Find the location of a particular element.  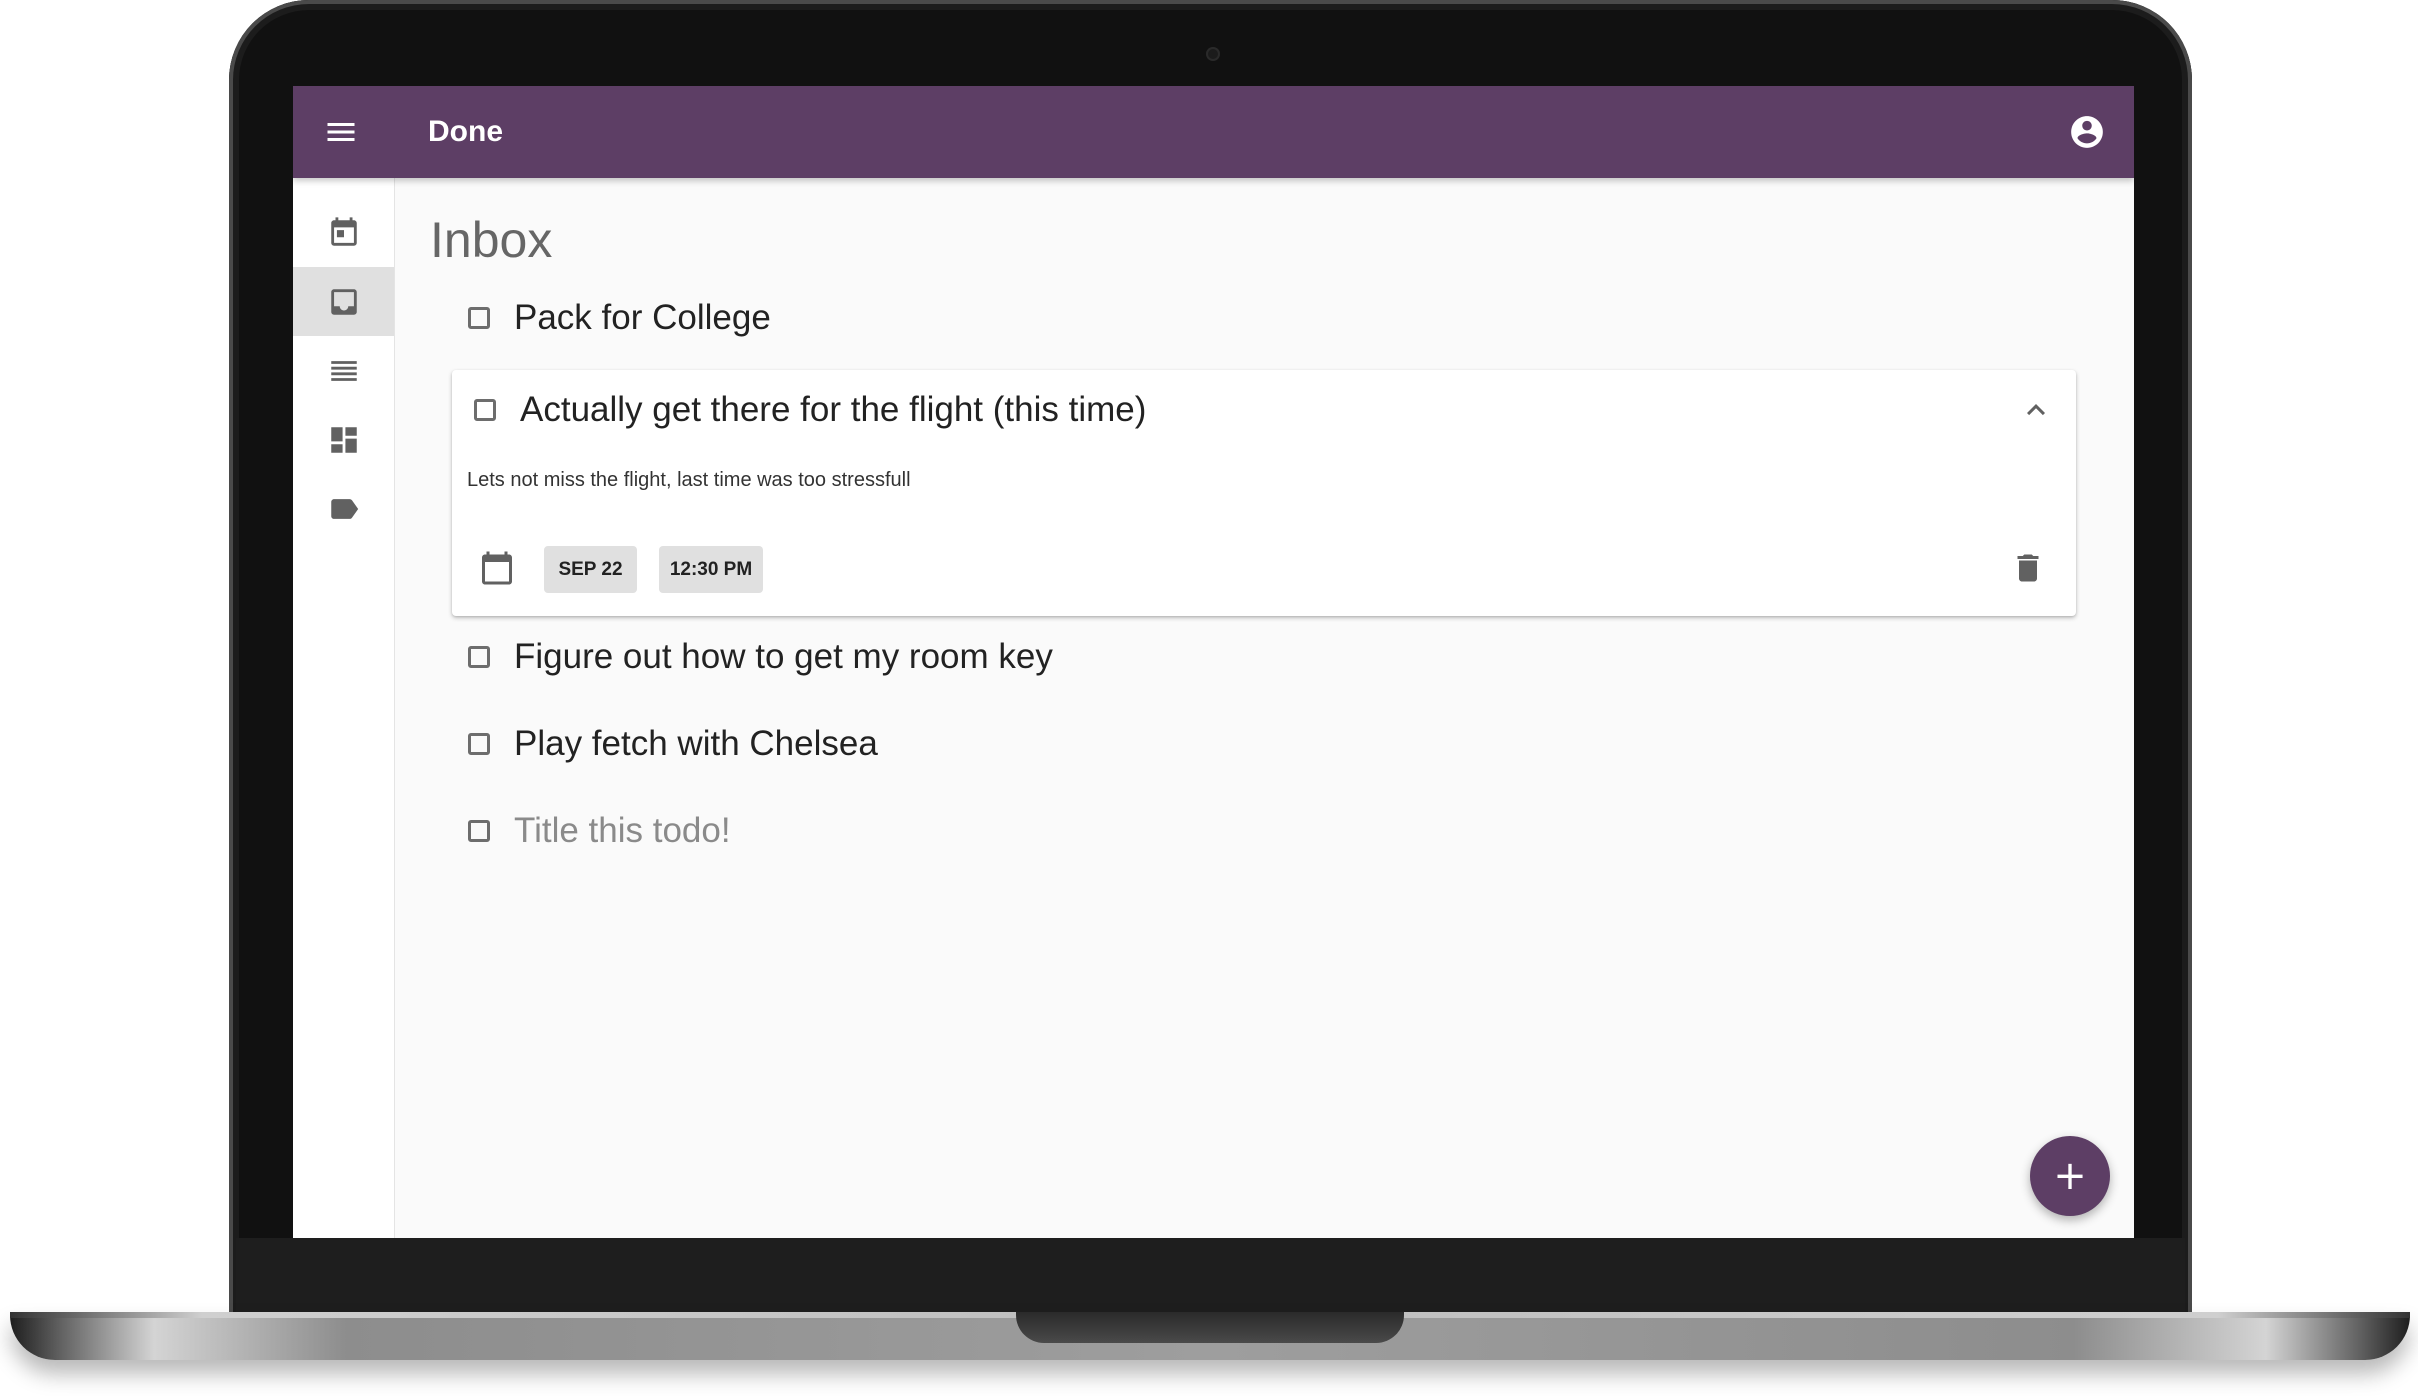

todo-title: Play fetch with Chelsea is located at coordinates (696, 744).